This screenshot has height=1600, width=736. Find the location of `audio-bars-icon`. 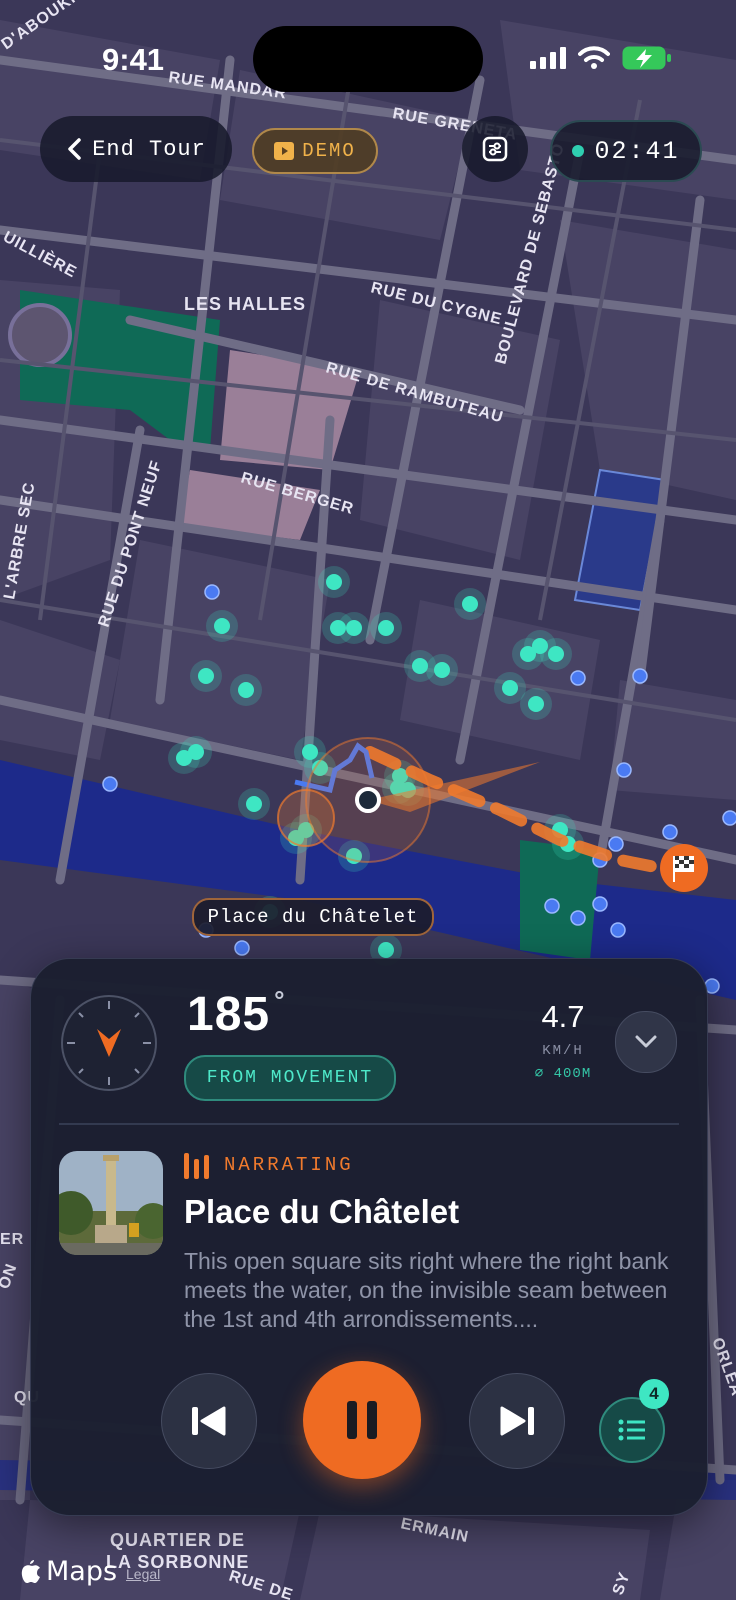

audio-bars-icon is located at coordinates (196, 1166).